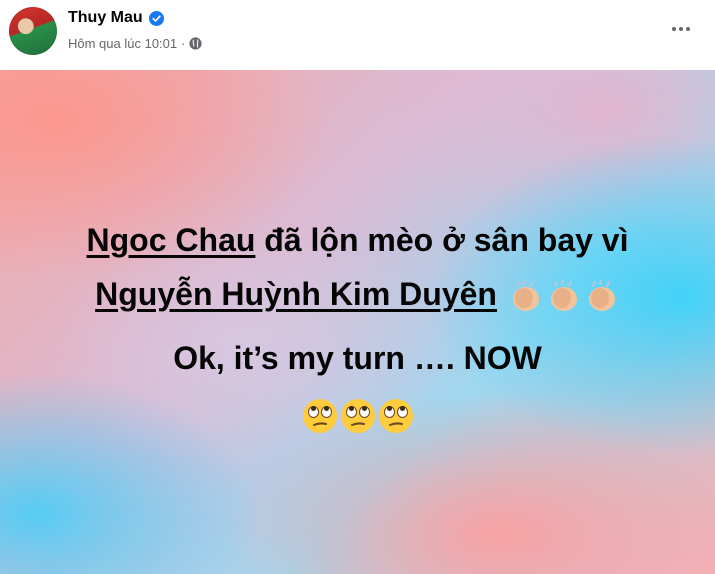 The image size is (715, 574). I want to click on post-line-2: Nguyễn Huỳnh Kim Duyên, so click(357, 295).